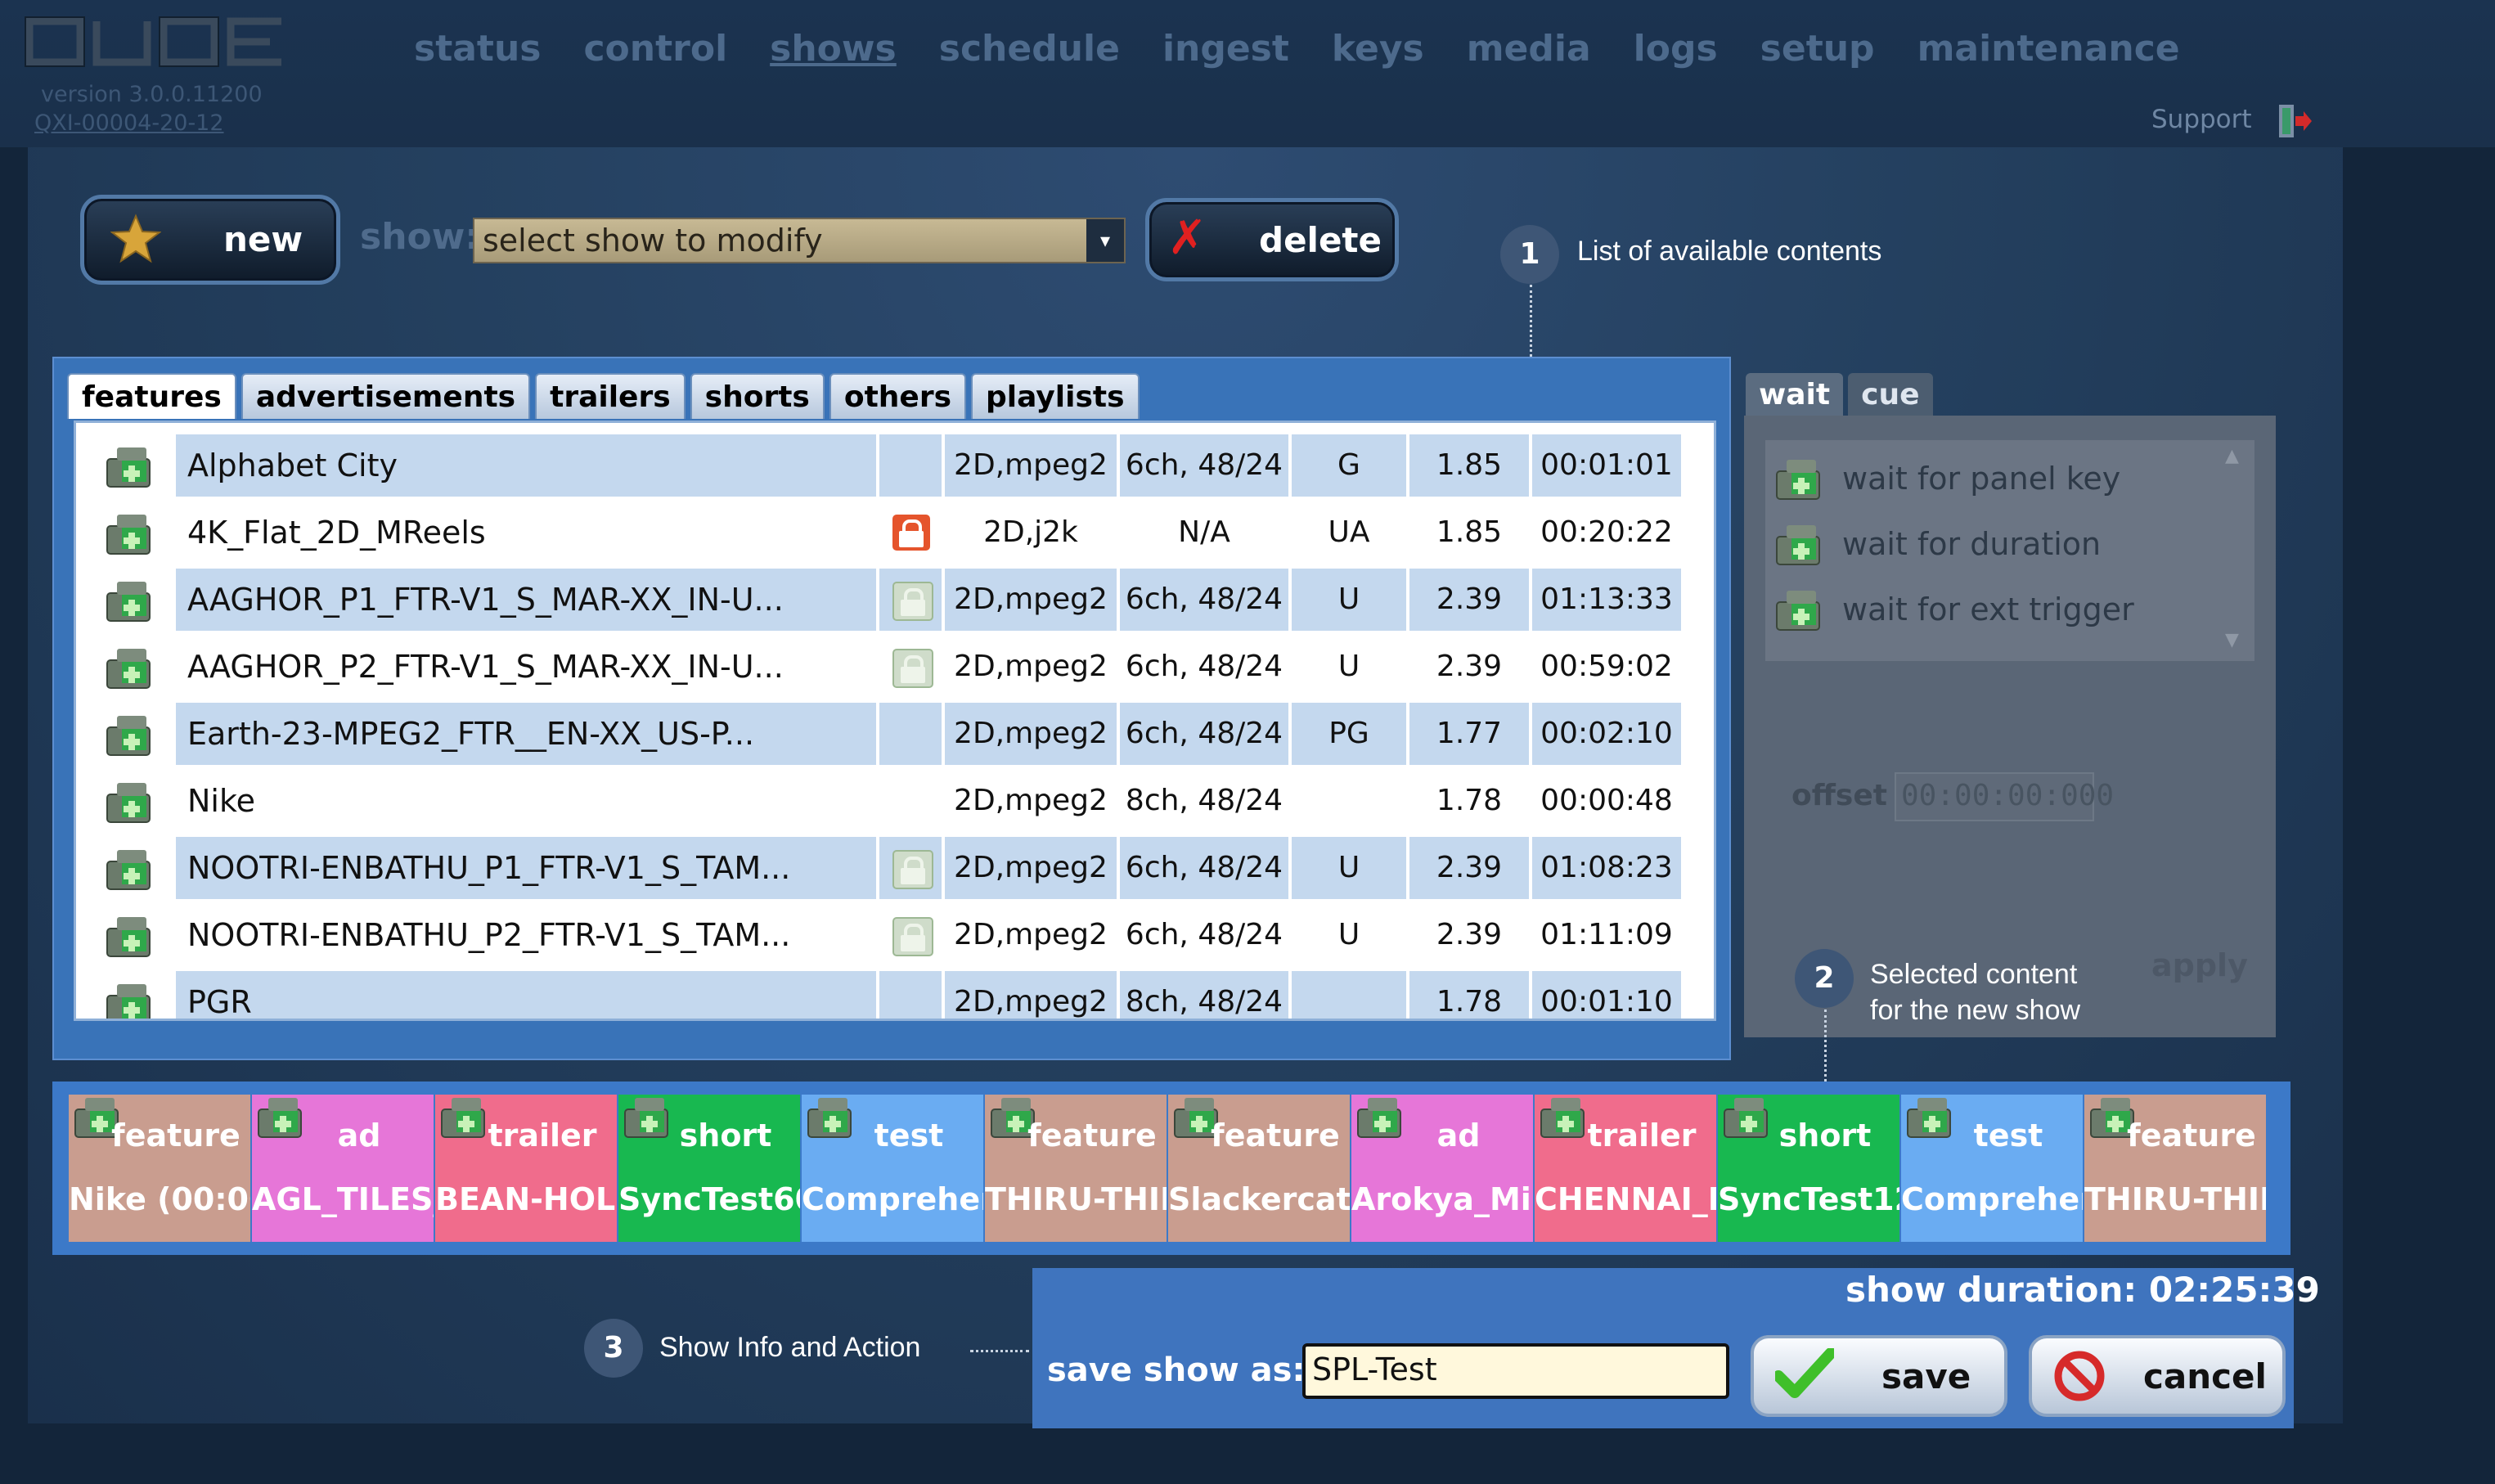 The height and width of the screenshot is (1484, 2495). I want to click on scroll-down-icon: ▼, so click(2232, 640).